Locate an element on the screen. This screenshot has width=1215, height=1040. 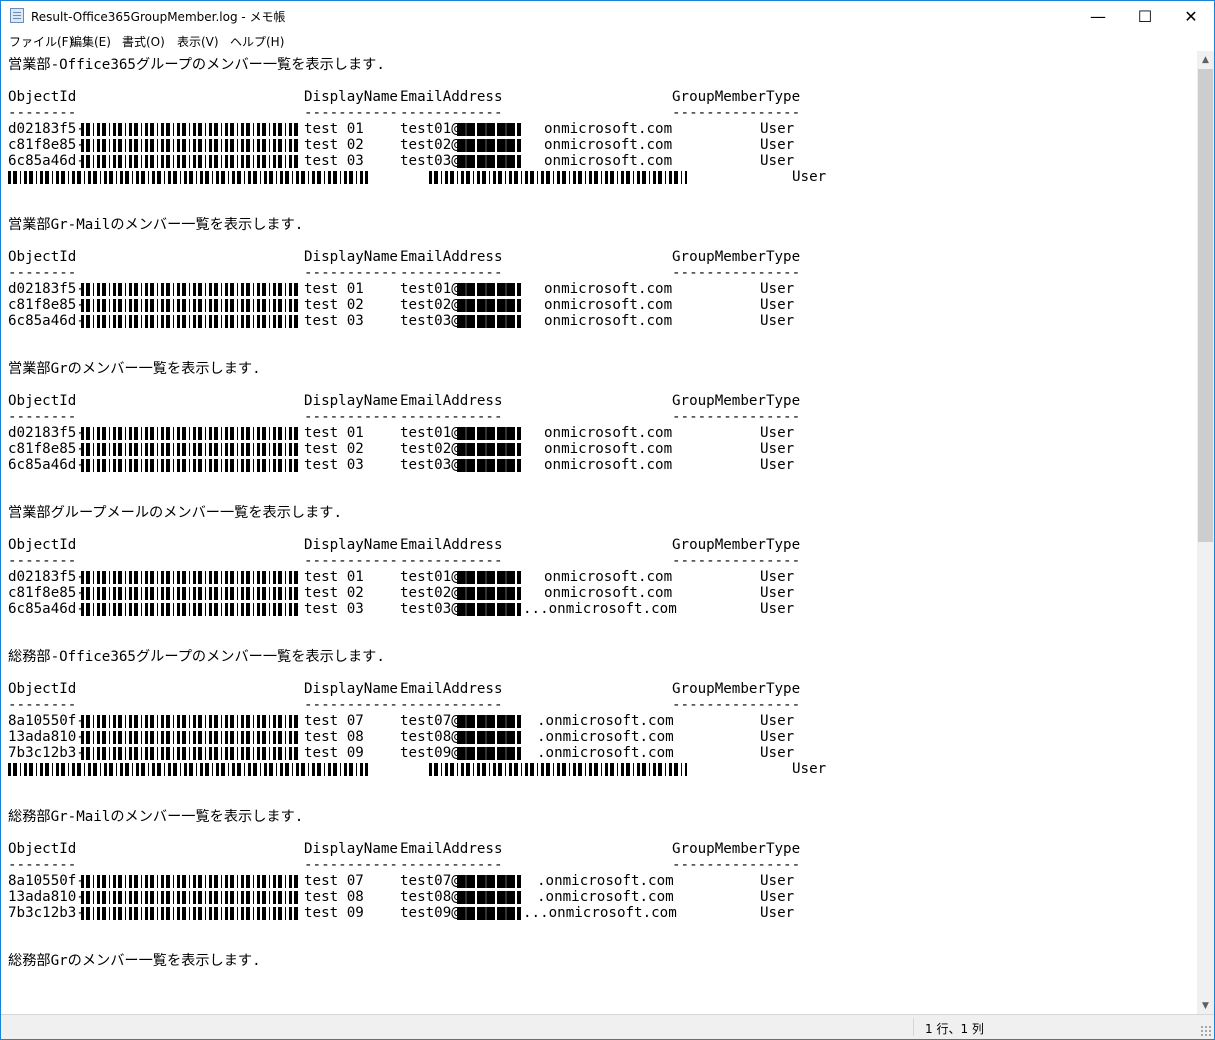
vertical-scrollbar: ▲ ▼ is located at coordinates (1205, 532).